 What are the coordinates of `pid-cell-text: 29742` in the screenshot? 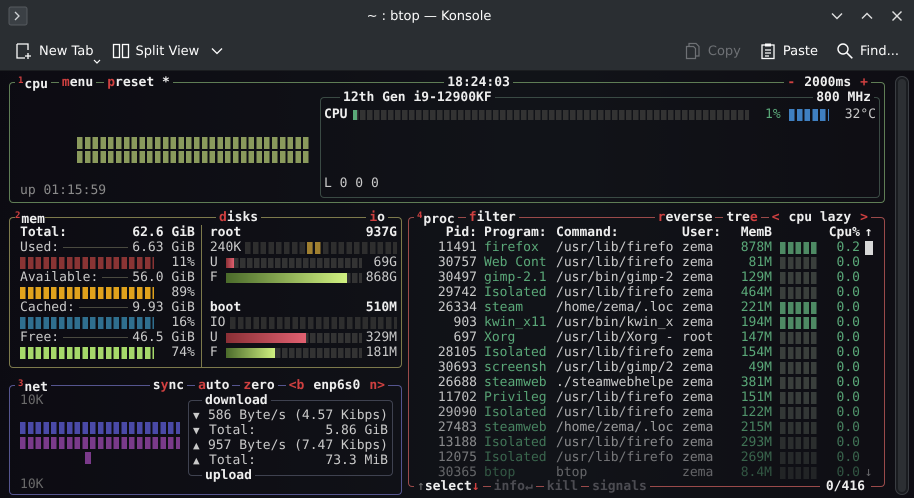 It's located at (456, 292).